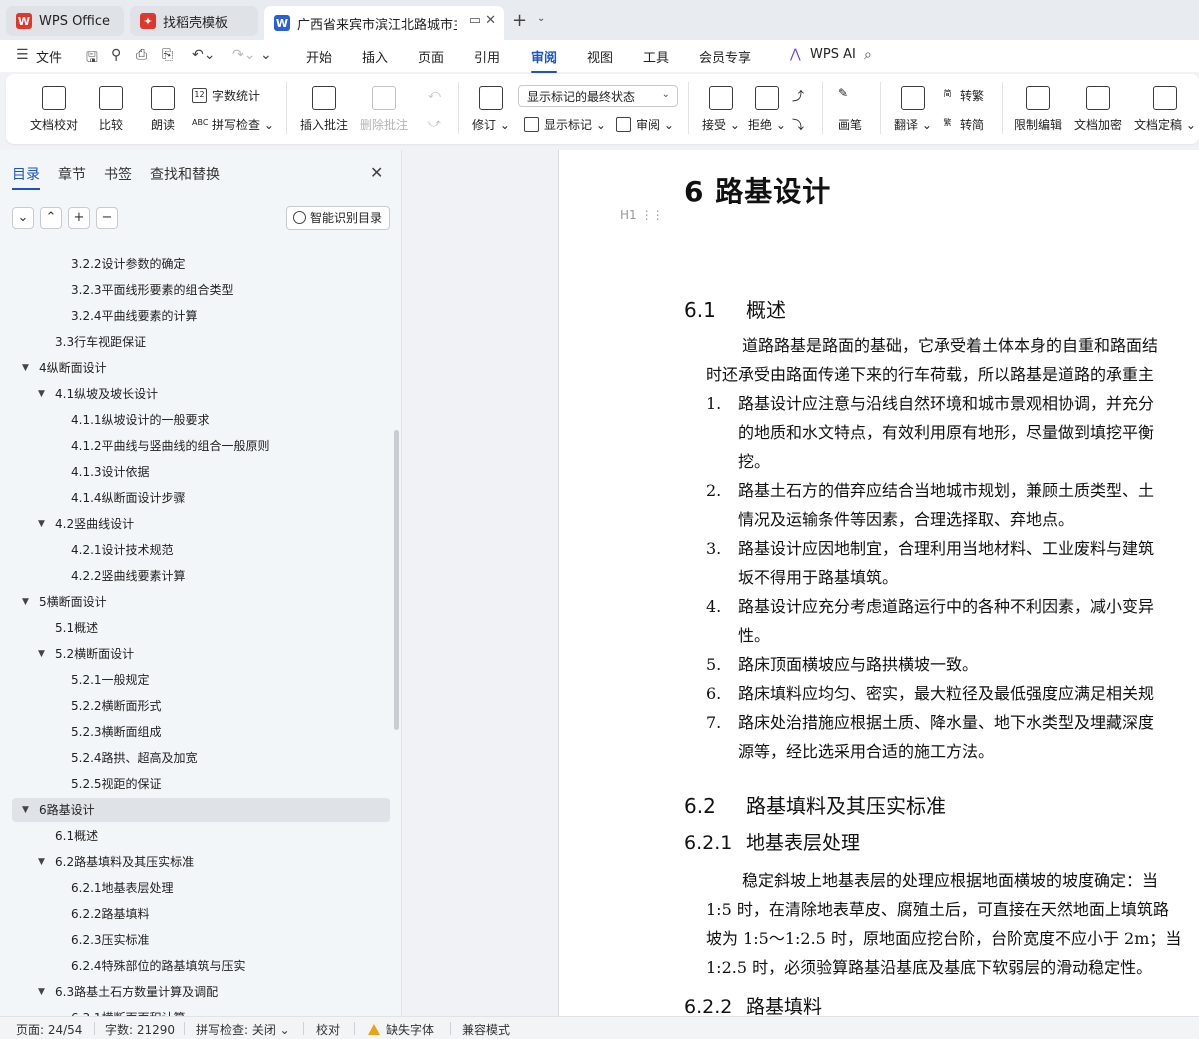  Describe the element at coordinates (798, 95) in the screenshot. I see `prev-change-icon: ⤴` at that location.